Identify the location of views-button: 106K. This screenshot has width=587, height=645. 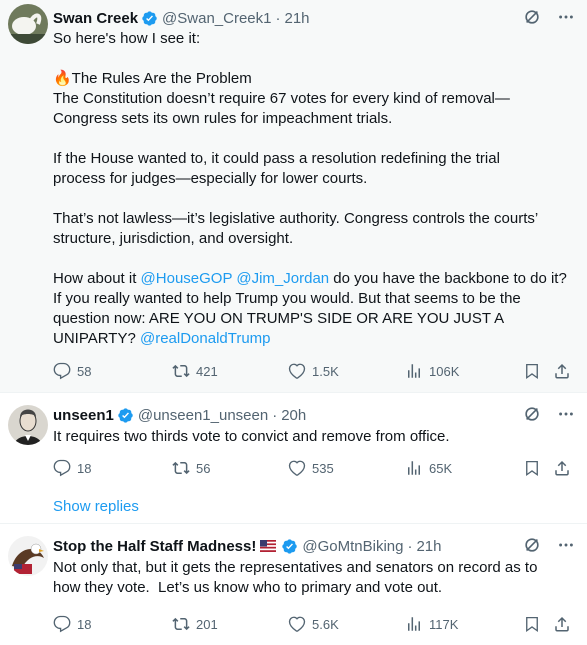
(432, 371).